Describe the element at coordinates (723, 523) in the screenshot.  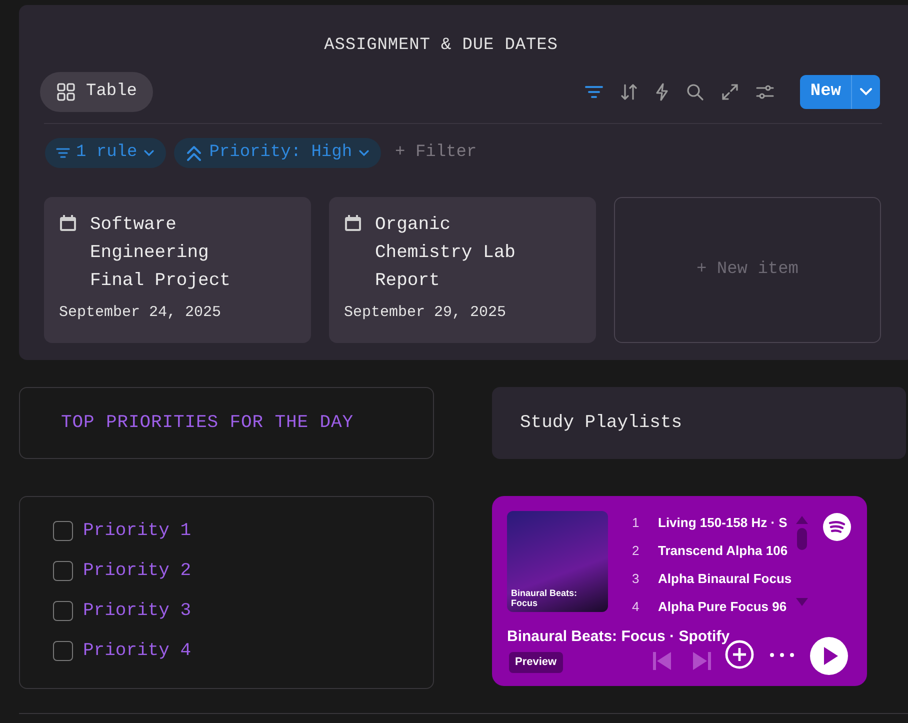
I see `track-title: Living 150-158 Hz · S` at that location.